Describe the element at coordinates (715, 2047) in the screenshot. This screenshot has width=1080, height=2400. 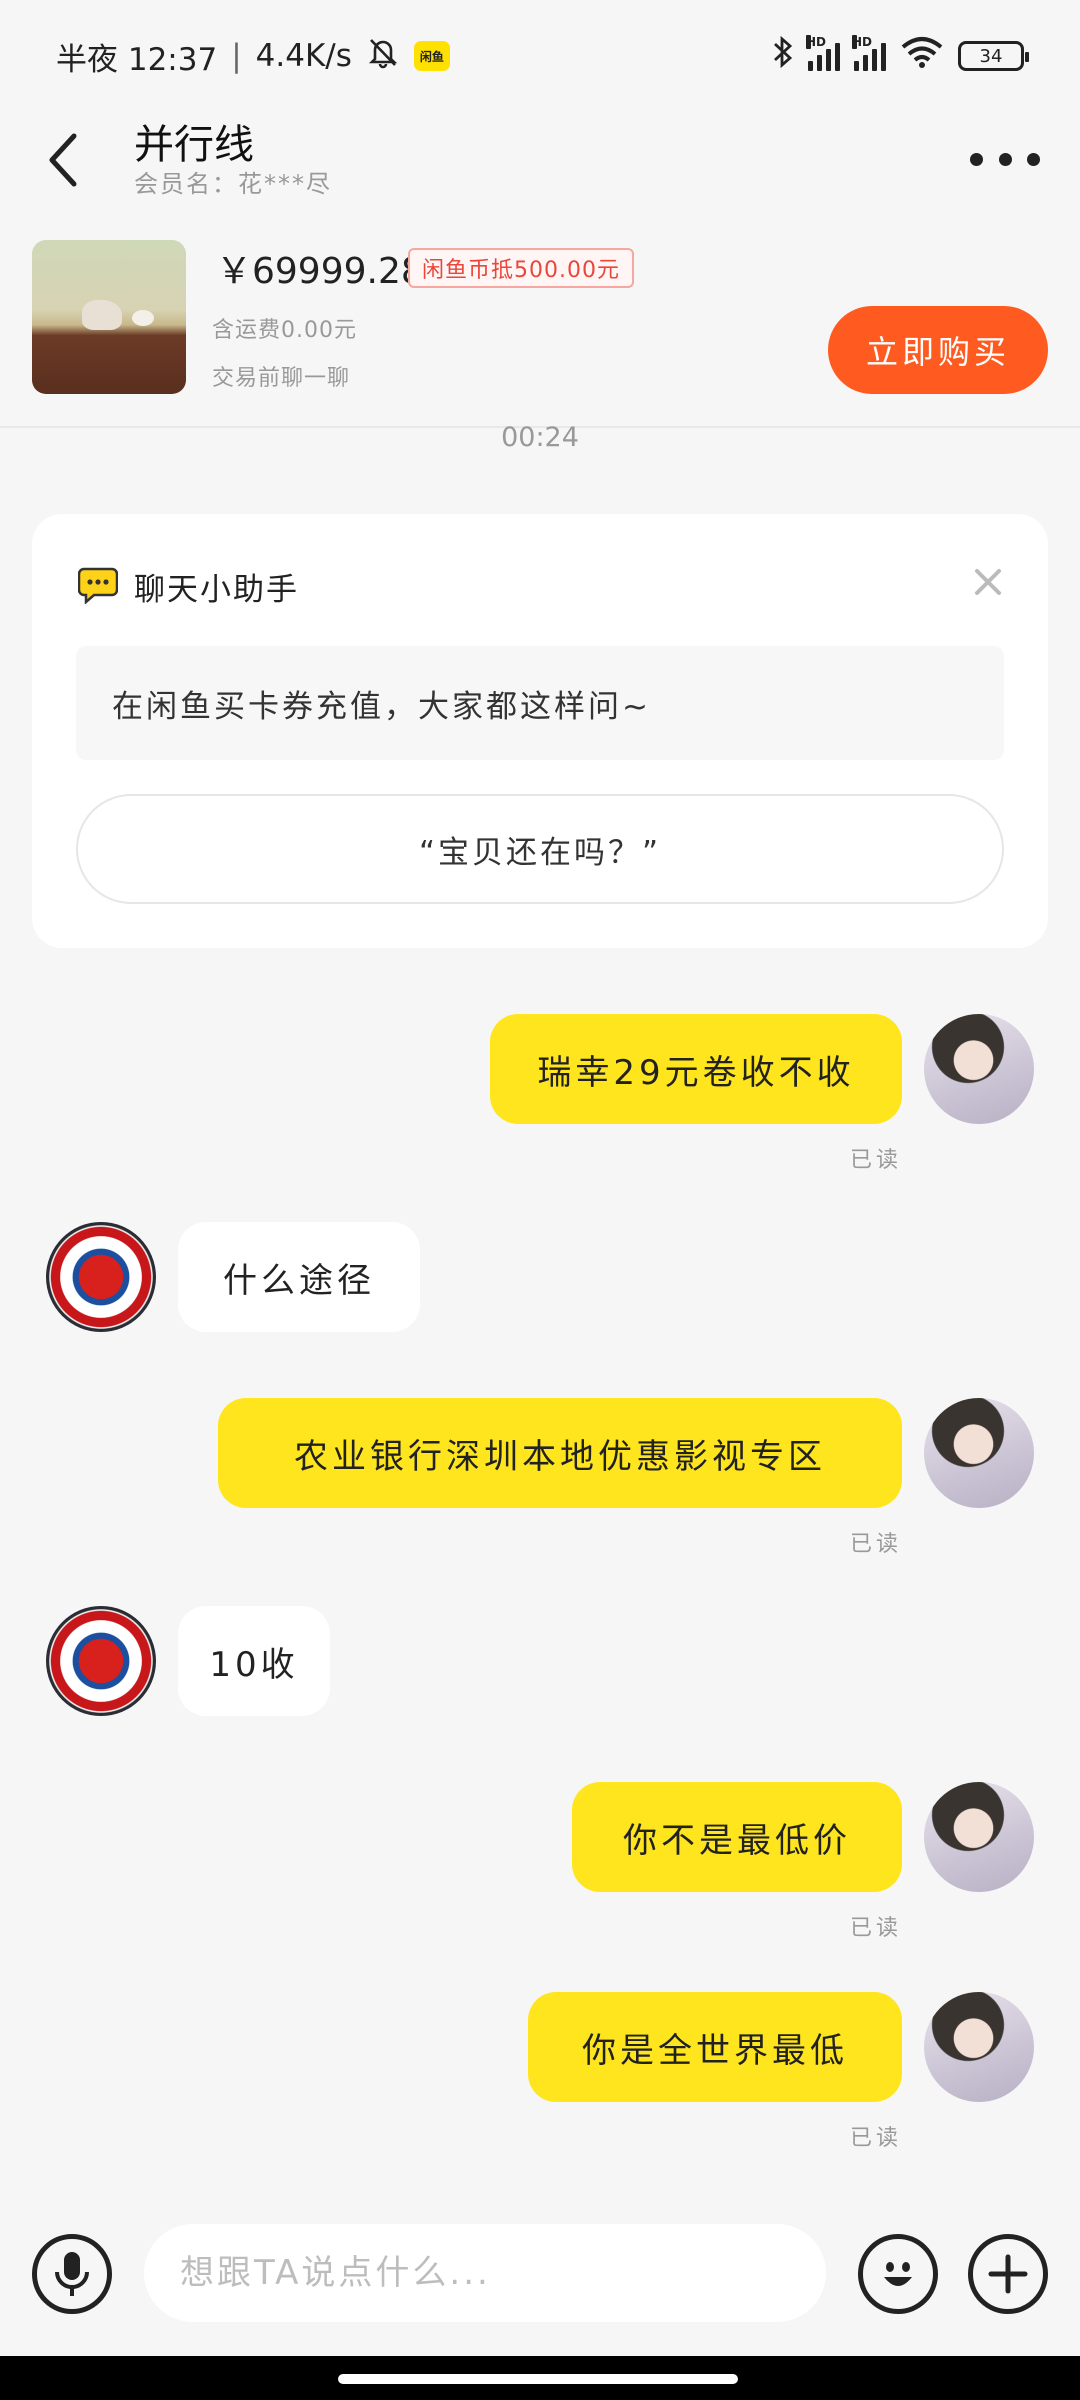
I see `message-bubble: 你是全世界最低` at that location.